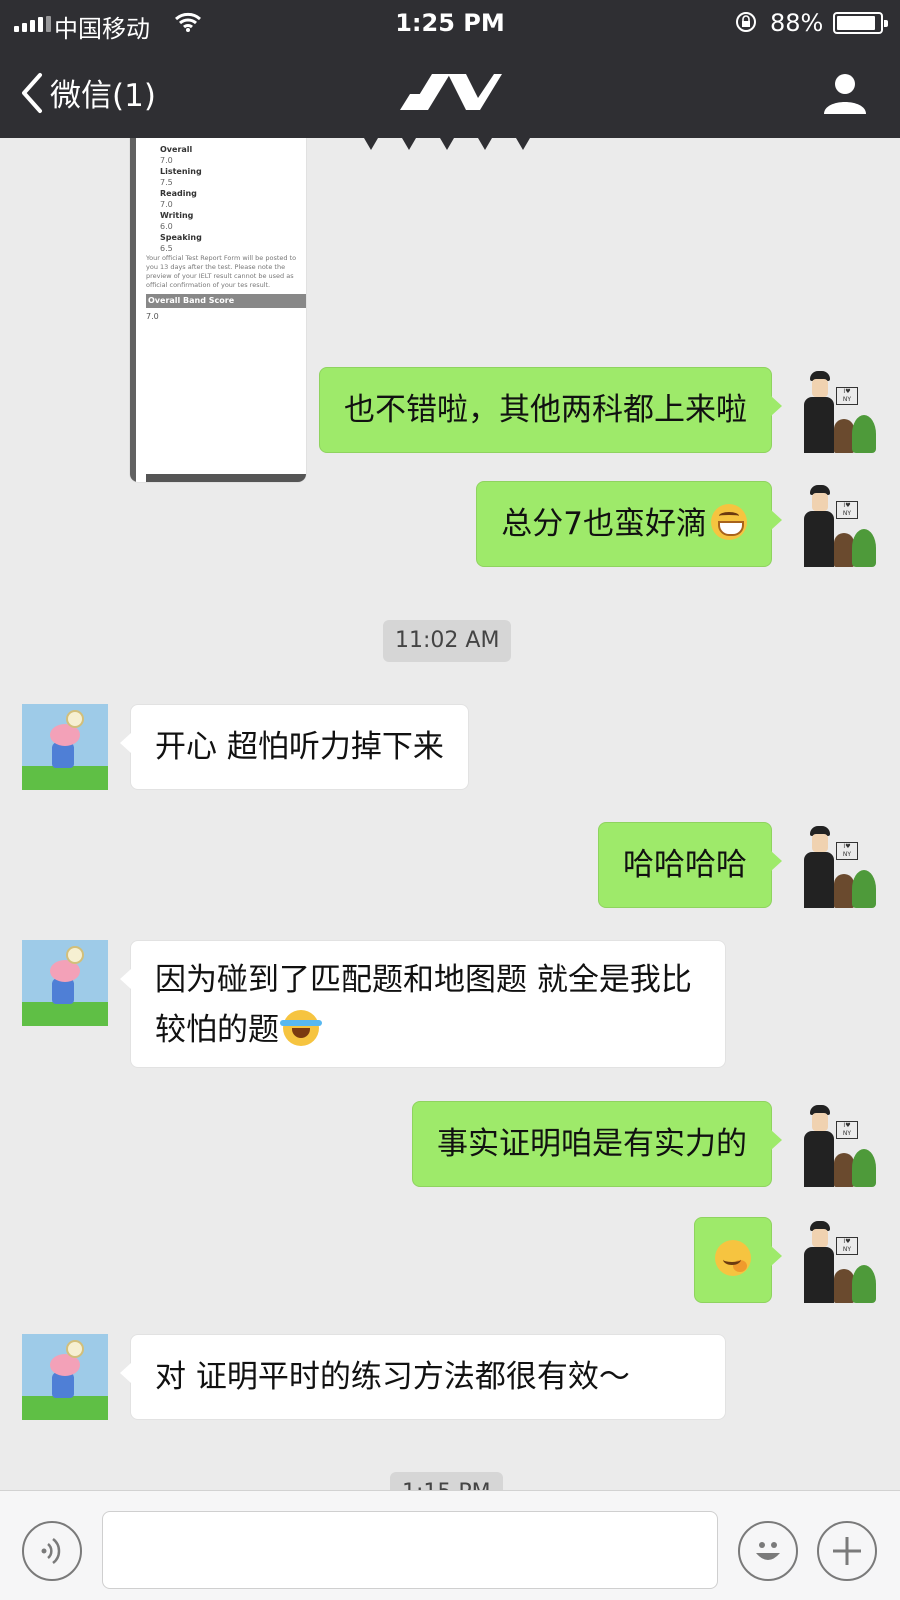  Describe the element at coordinates (301, 1028) in the screenshot. I see `crying-laughing-emoji-icon` at that location.